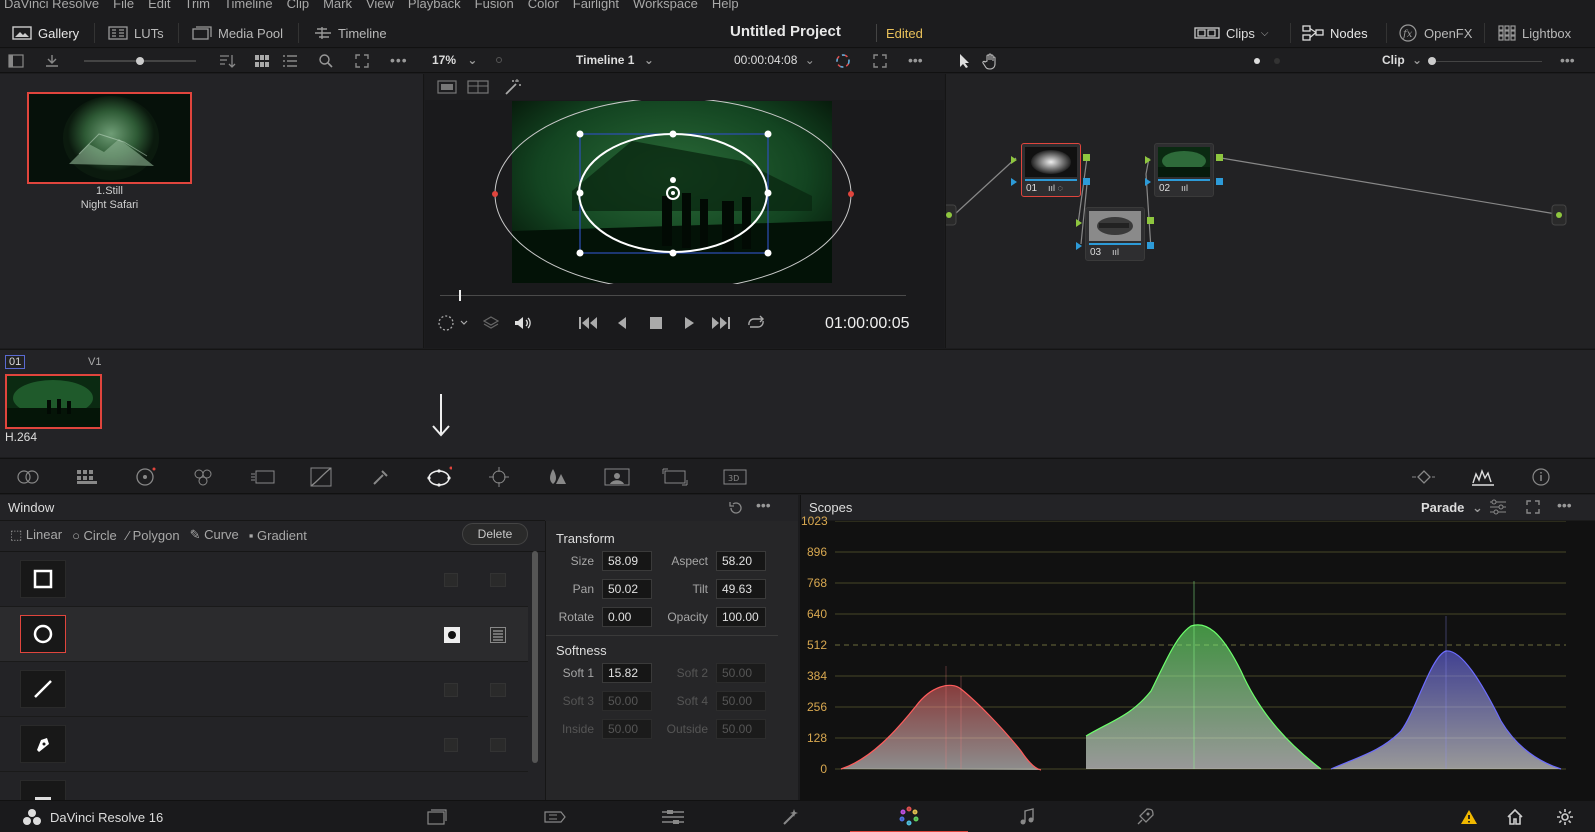  What do you see at coordinates (991, 61) in the screenshot?
I see `hand-icon` at bounding box center [991, 61].